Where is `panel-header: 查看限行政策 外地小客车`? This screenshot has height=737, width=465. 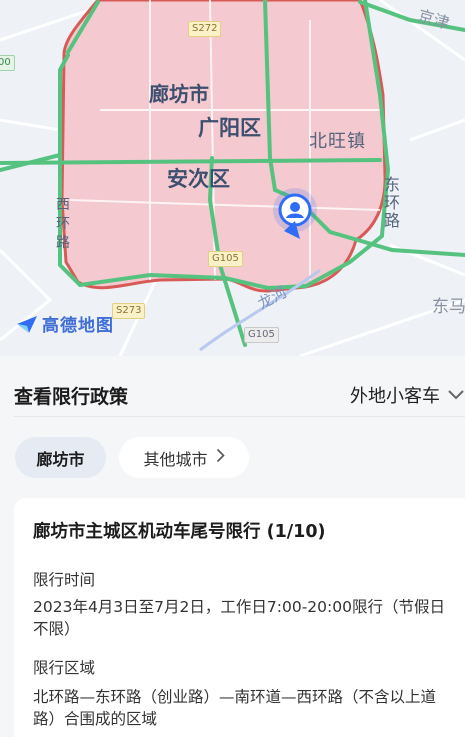
panel-header: 查看限行政策 外地小客车 is located at coordinates (232, 396).